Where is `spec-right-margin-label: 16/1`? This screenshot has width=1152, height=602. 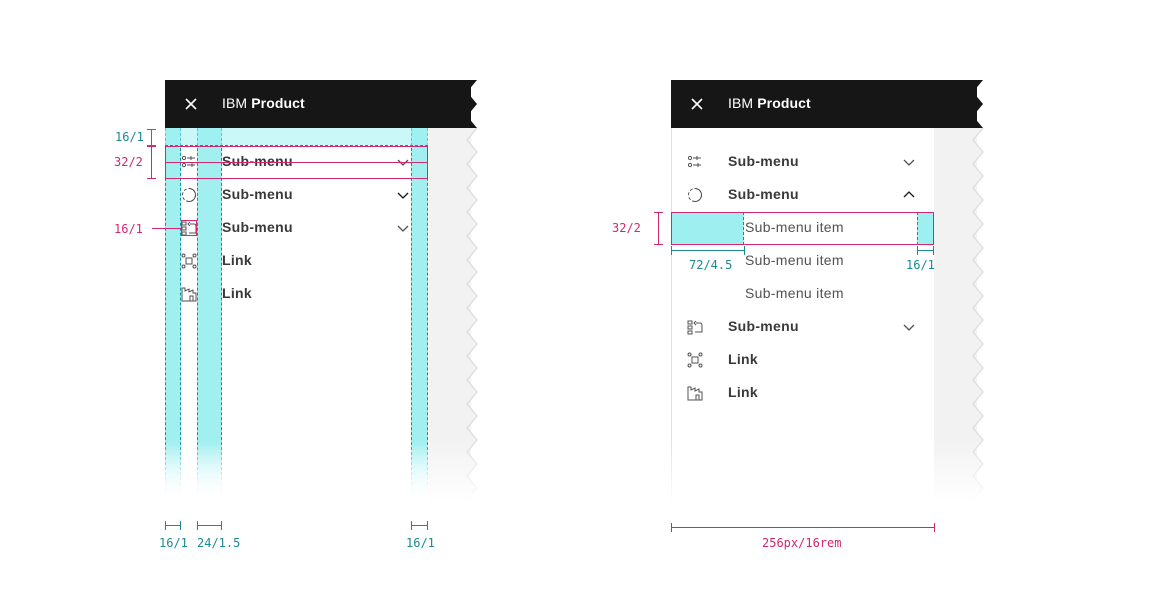 spec-right-margin-label: 16/1 is located at coordinates (420, 543).